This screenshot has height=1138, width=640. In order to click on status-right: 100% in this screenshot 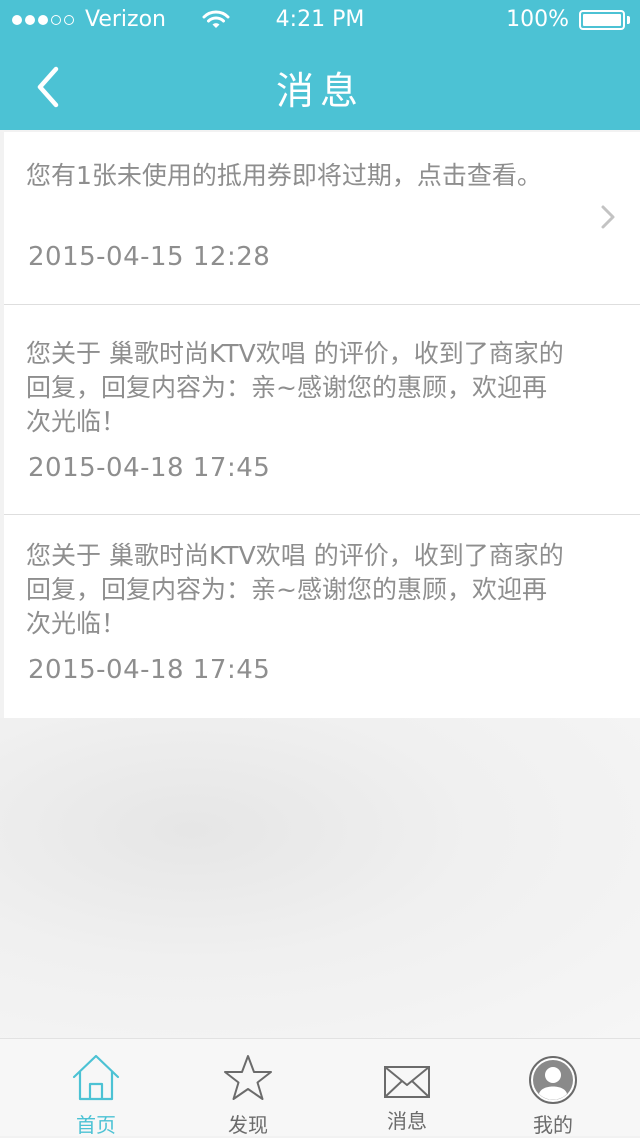, I will do `click(568, 20)`.